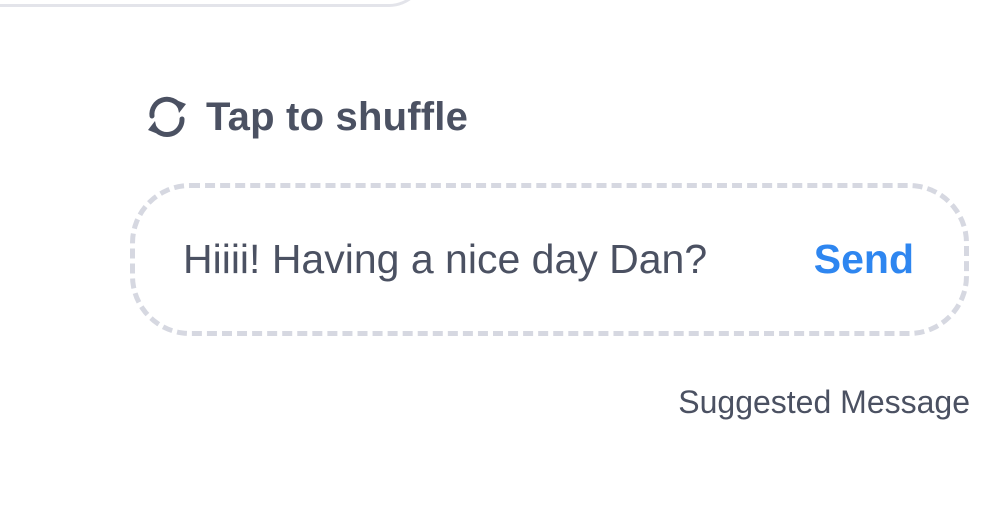 The height and width of the screenshot is (524, 1000). Describe the element at coordinates (337, 116) in the screenshot. I see `shuffle-label: Tap to shuffle` at that location.